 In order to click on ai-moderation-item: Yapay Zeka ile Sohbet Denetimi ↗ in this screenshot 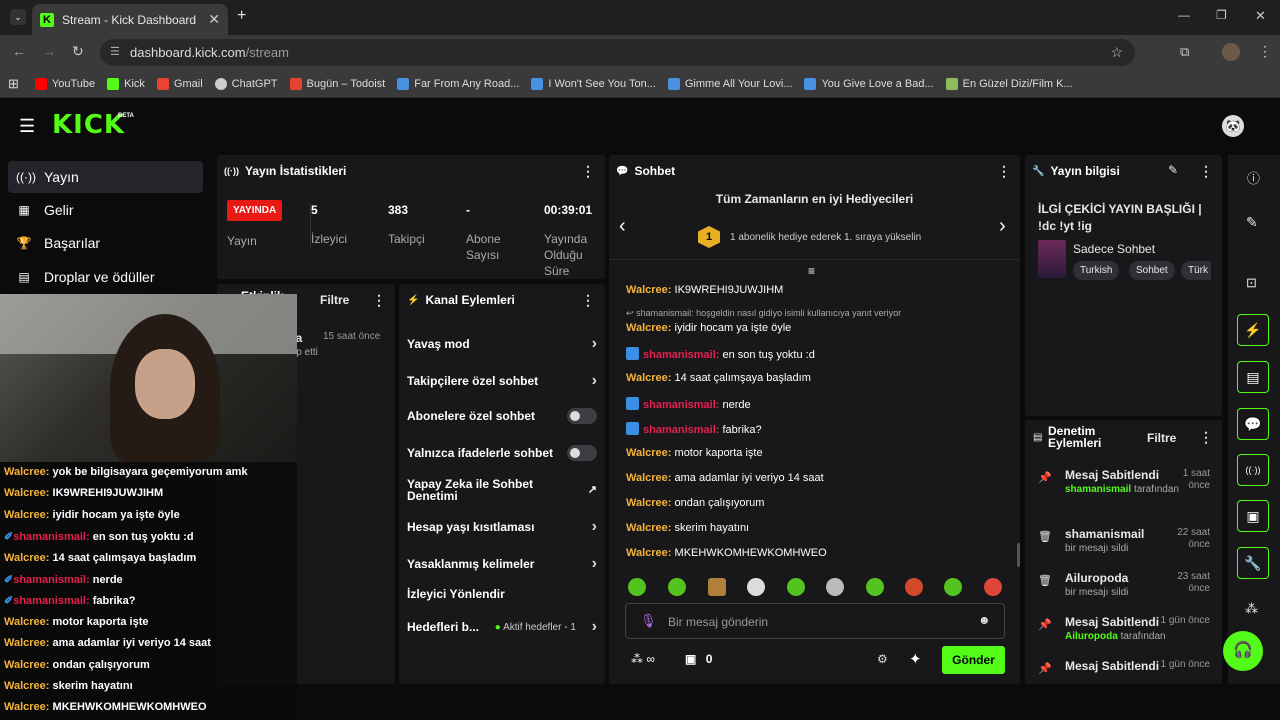, I will do `click(502, 490)`.